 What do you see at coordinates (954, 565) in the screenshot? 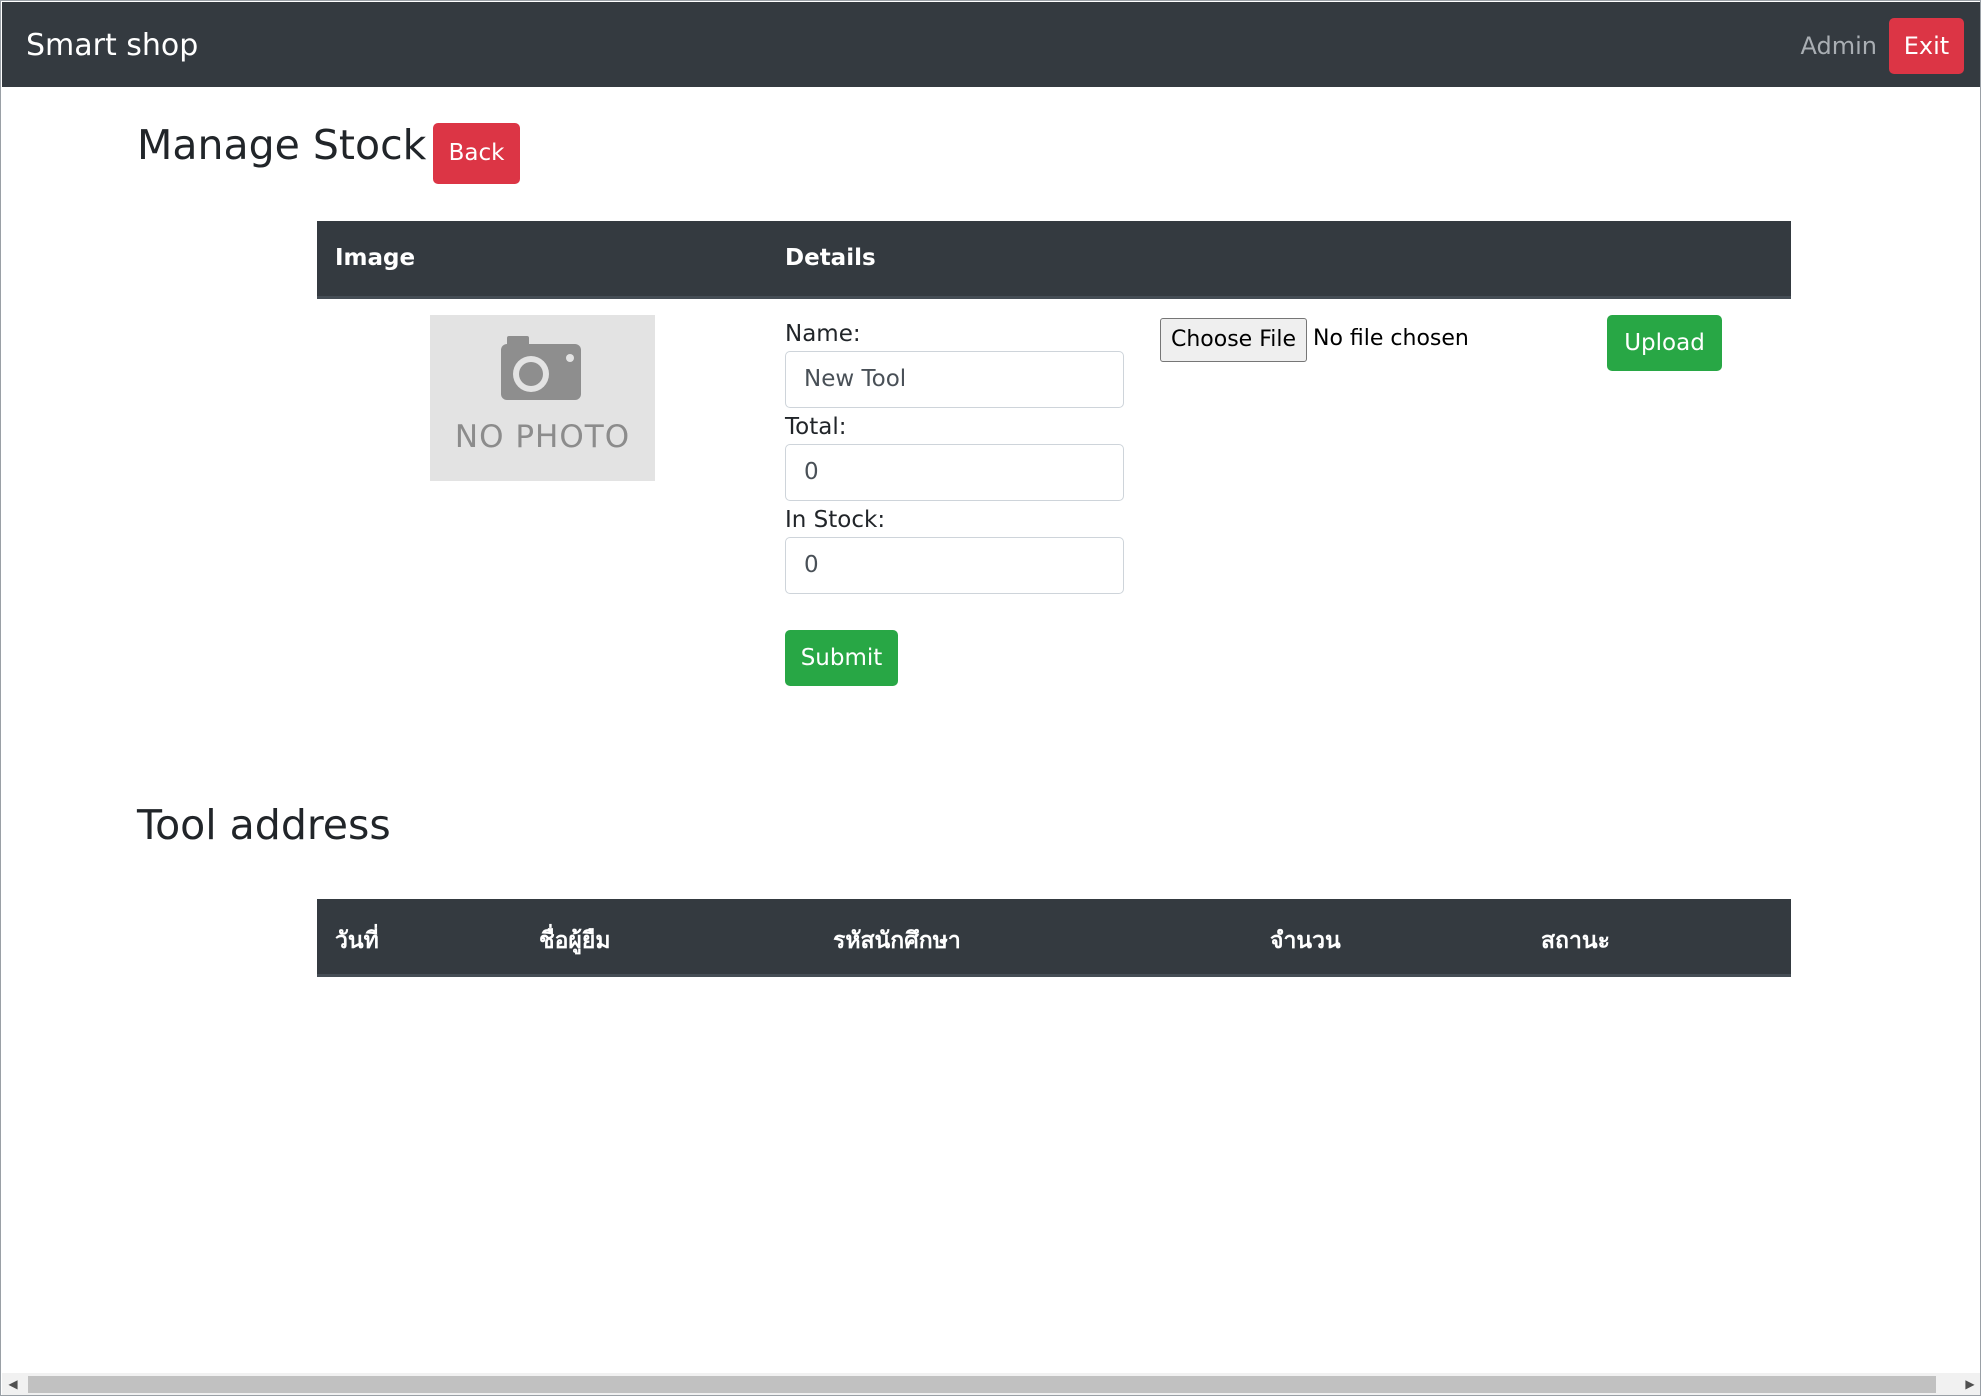
I see `in-stock-input: 0` at bounding box center [954, 565].